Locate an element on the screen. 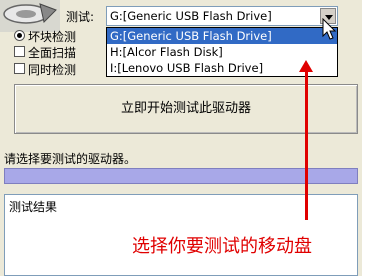  test-label: 测试: is located at coordinates (80, 17).